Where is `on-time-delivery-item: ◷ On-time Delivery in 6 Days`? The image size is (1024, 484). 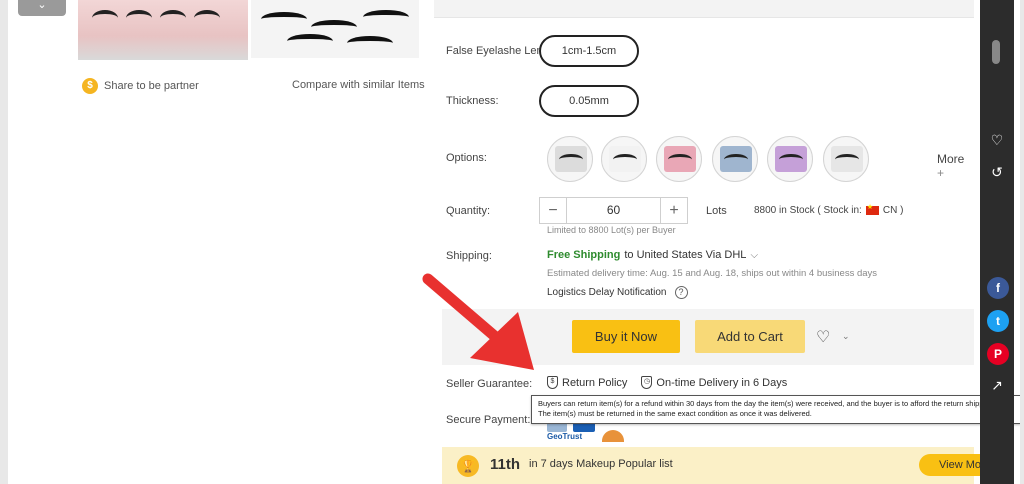 on-time-delivery-item: ◷ On-time Delivery in 6 Days is located at coordinates (714, 382).